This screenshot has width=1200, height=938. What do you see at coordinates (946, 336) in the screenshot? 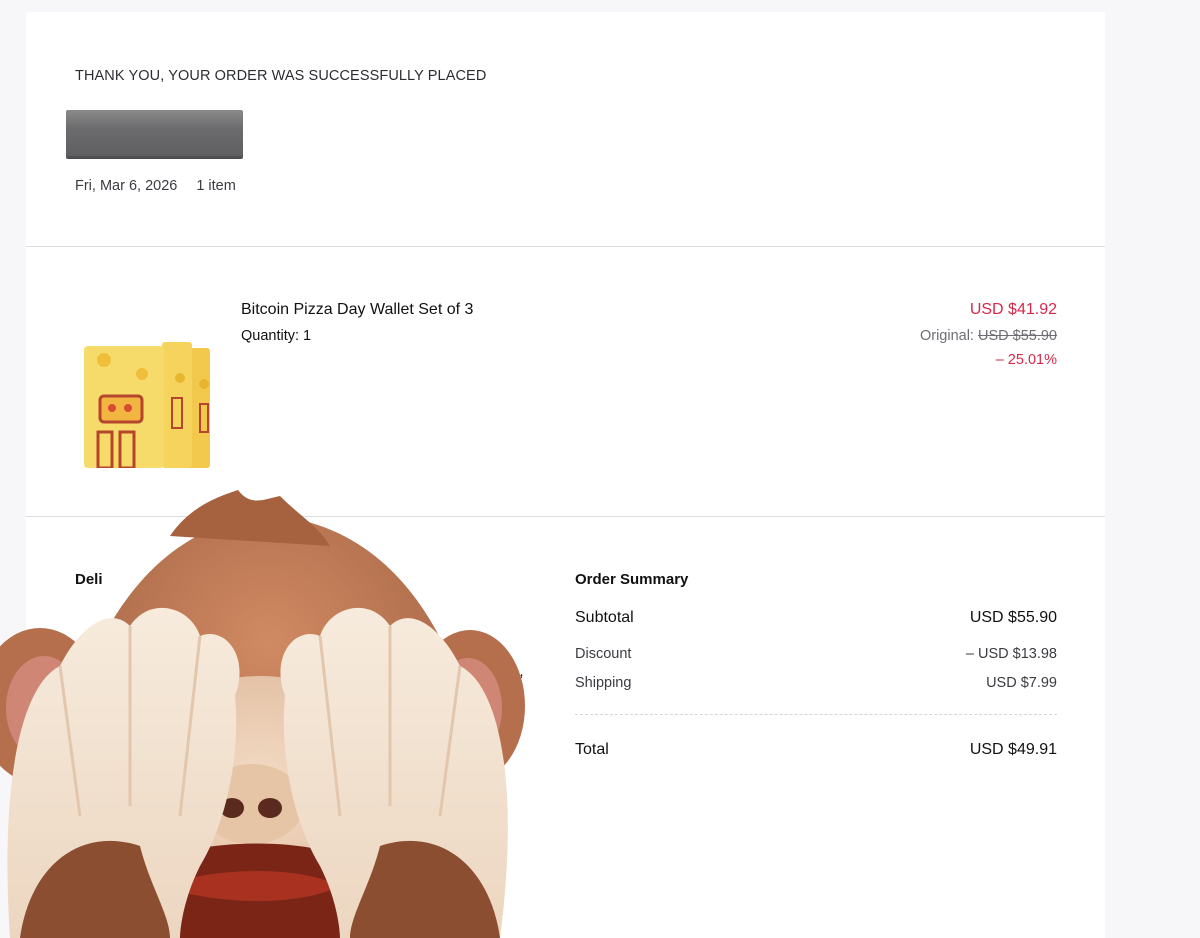
I see `original-label: Original:` at bounding box center [946, 336].